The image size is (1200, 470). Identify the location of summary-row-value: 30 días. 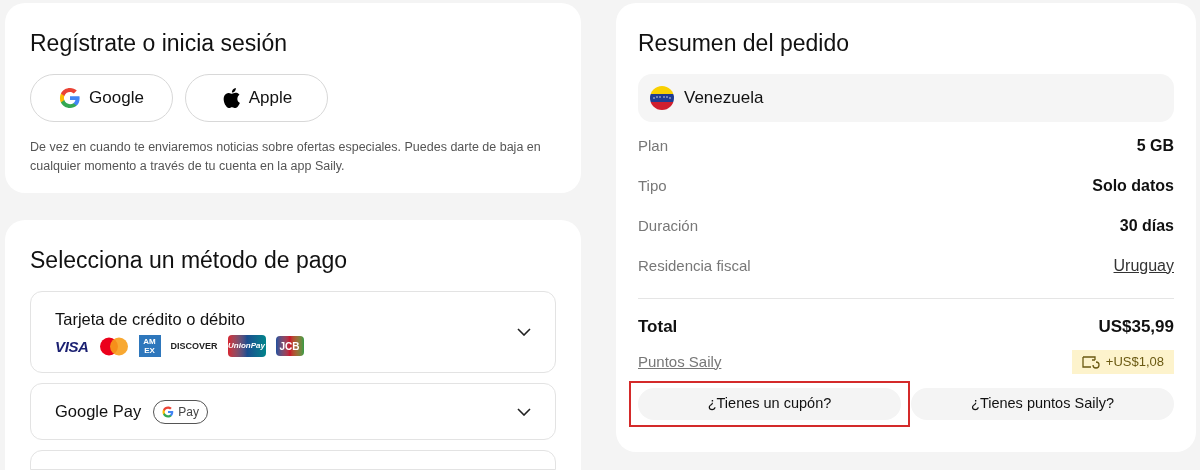
(1146, 225).